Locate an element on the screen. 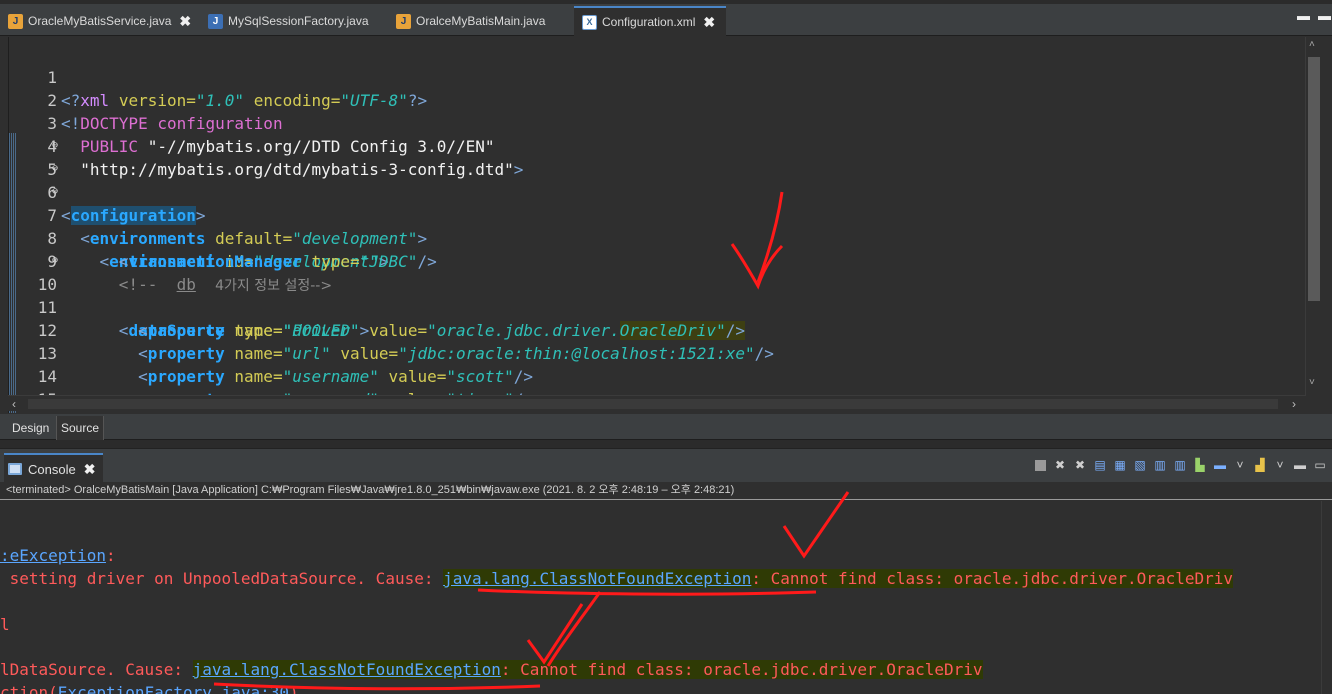  pin-console-icon: ▙ is located at coordinates (1200, 465).